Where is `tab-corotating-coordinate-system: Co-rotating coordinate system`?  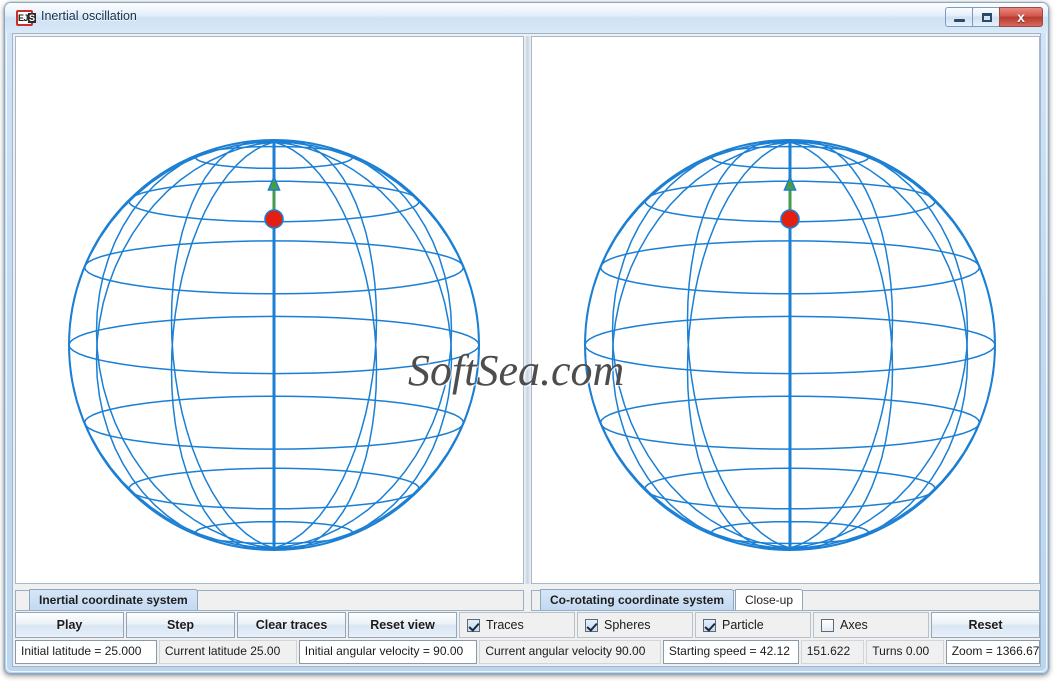 tab-corotating-coordinate-system: Co-rotating coordinate system is located at coordinates (637, 599).